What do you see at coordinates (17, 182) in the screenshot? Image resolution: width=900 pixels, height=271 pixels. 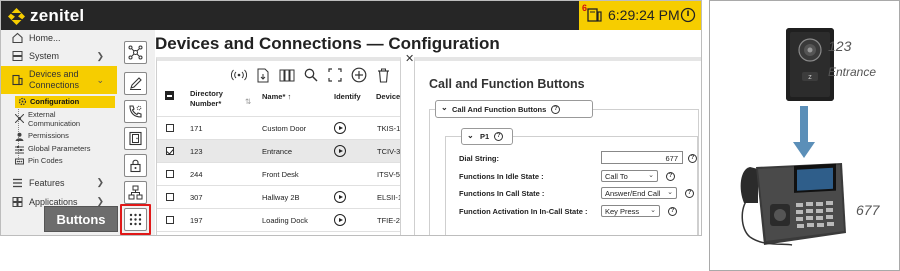 I see `list-icon` at bounding box center [17, 182].